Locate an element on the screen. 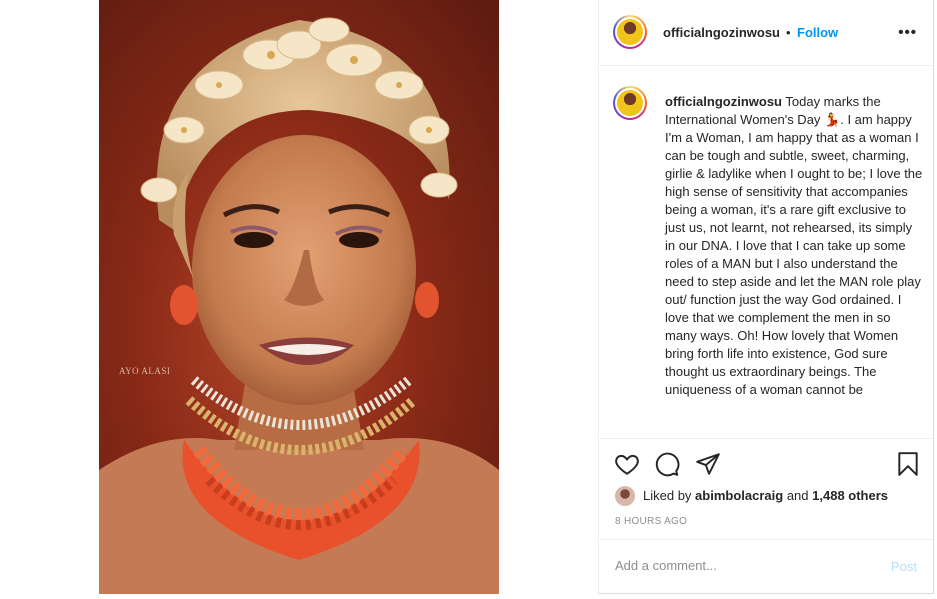 This screenshot has height=599, width=937. comment-input is located at coordinates (740, 565).